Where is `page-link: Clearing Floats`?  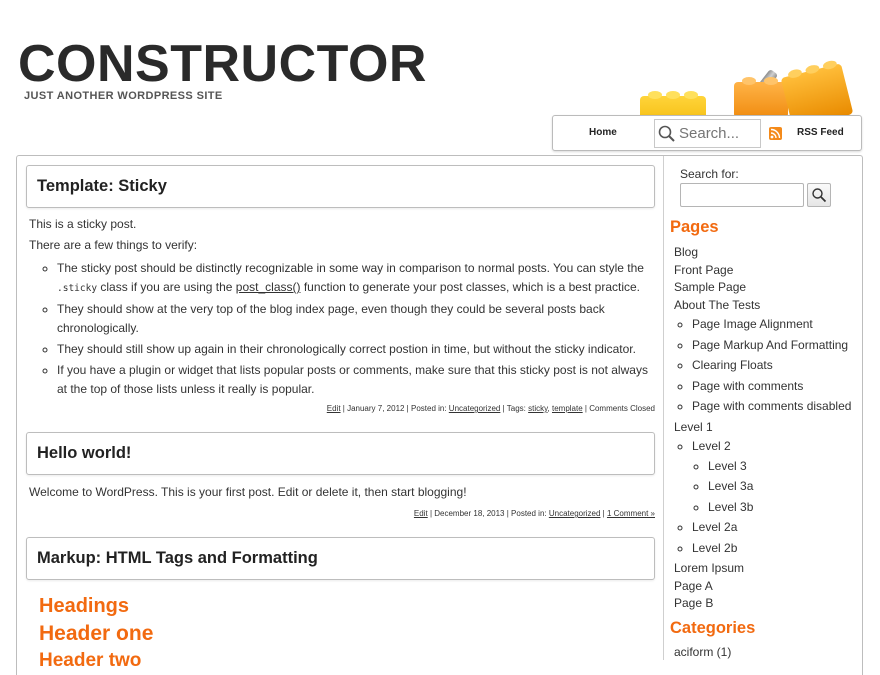
page-link: Clearing Floats is located at coordinates (732, 365).